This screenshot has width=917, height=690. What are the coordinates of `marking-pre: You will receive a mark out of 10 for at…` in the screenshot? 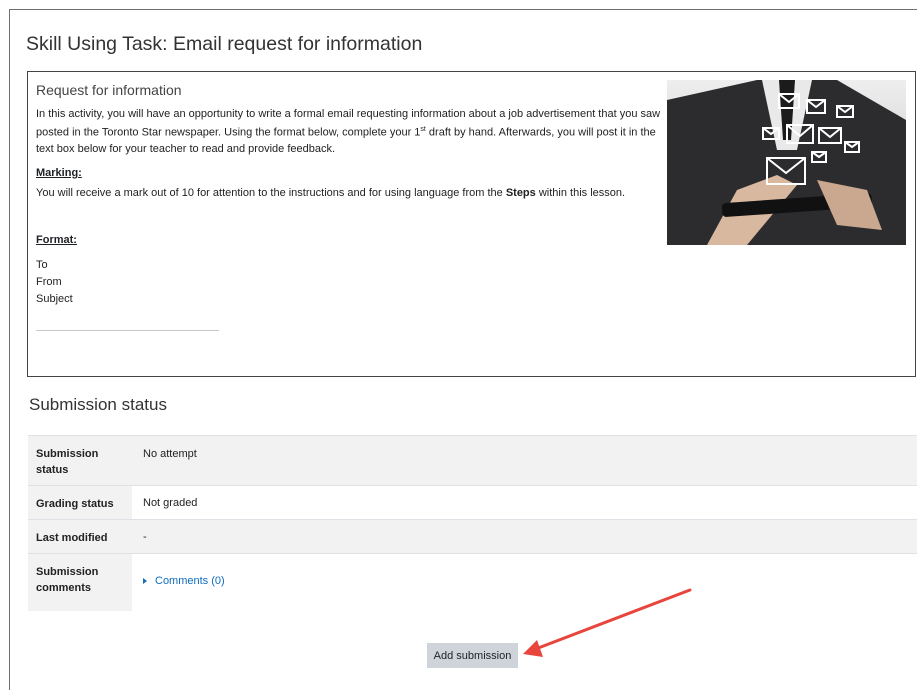 It's located at (271, 193).